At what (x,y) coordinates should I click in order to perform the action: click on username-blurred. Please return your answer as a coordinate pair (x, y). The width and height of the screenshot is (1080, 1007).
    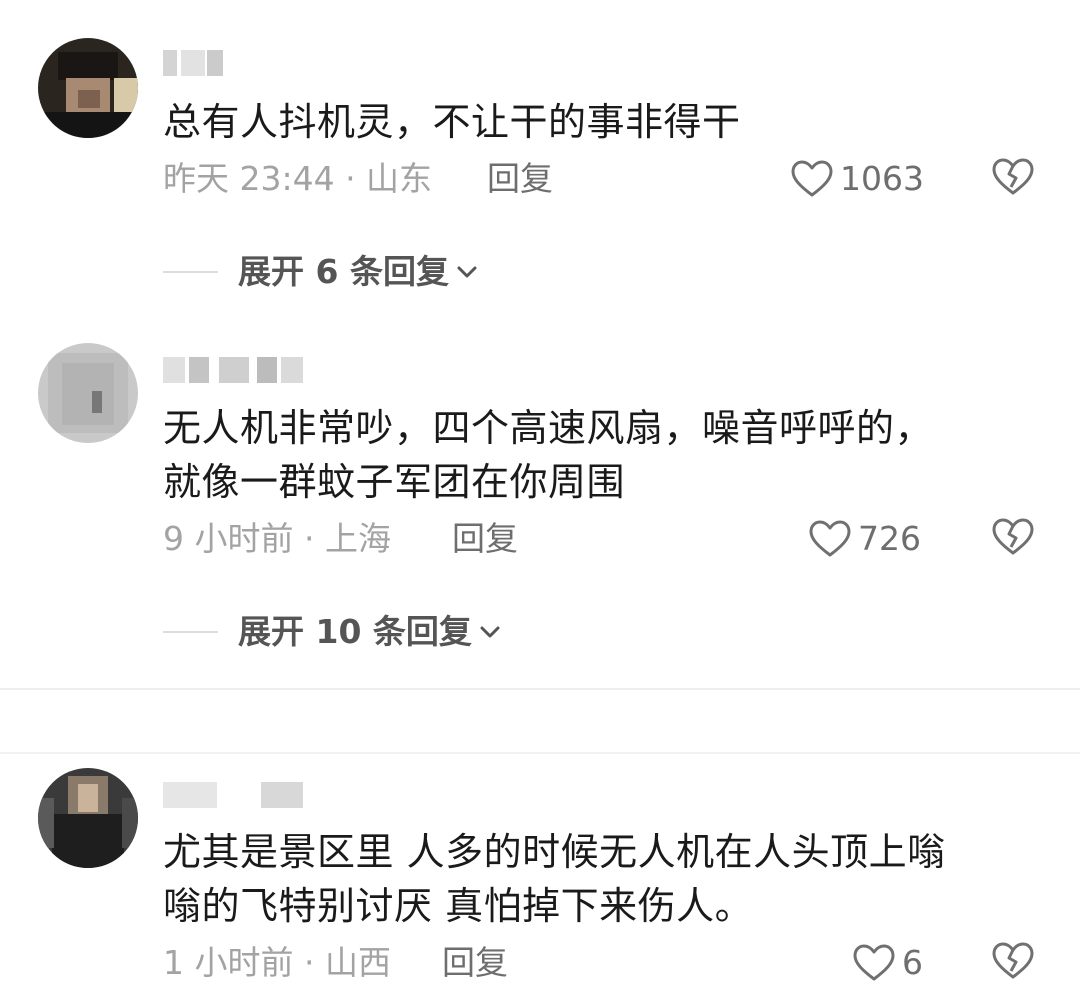
    Looking at the image, I should click on (233, 795).